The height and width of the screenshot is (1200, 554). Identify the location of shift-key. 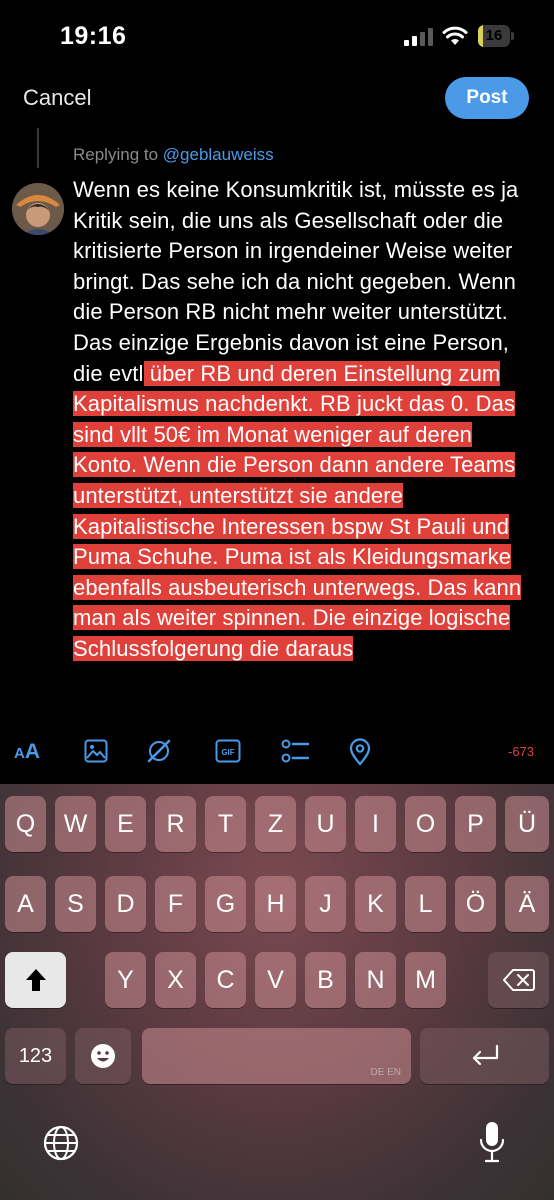
(35, 980).